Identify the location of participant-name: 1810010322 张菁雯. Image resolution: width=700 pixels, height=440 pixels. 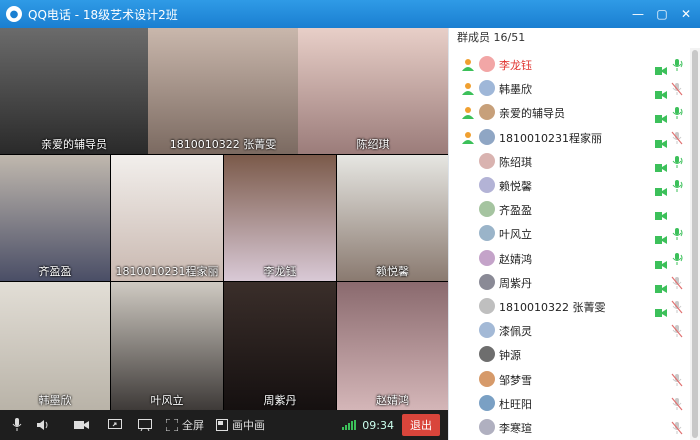
(223, 144).